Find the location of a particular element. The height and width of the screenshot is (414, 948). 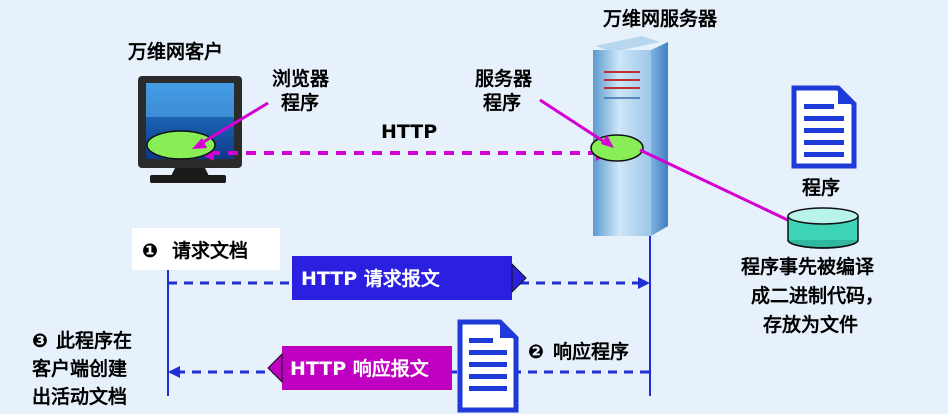

browser-label-line1: 浏览器 is located at coordinates (301, 78).